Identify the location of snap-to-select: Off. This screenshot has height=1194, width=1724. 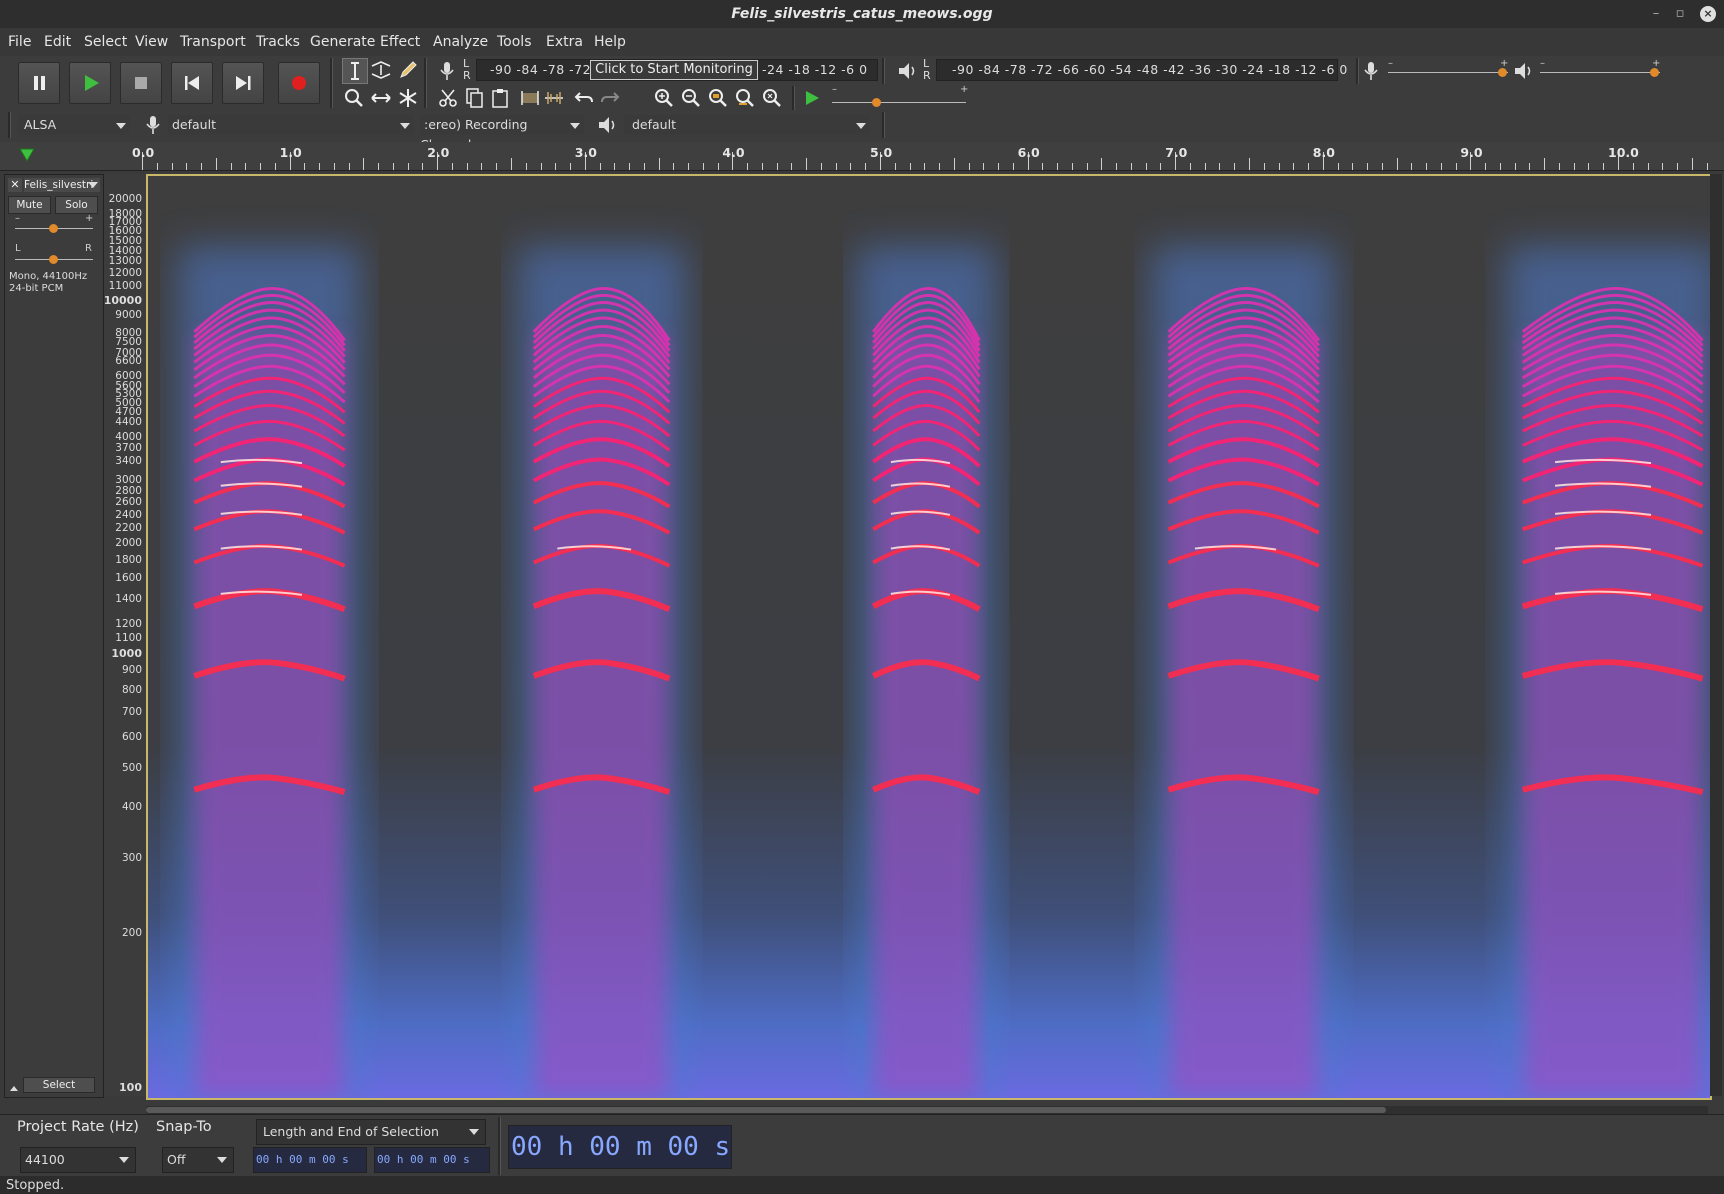
(198, 1160).